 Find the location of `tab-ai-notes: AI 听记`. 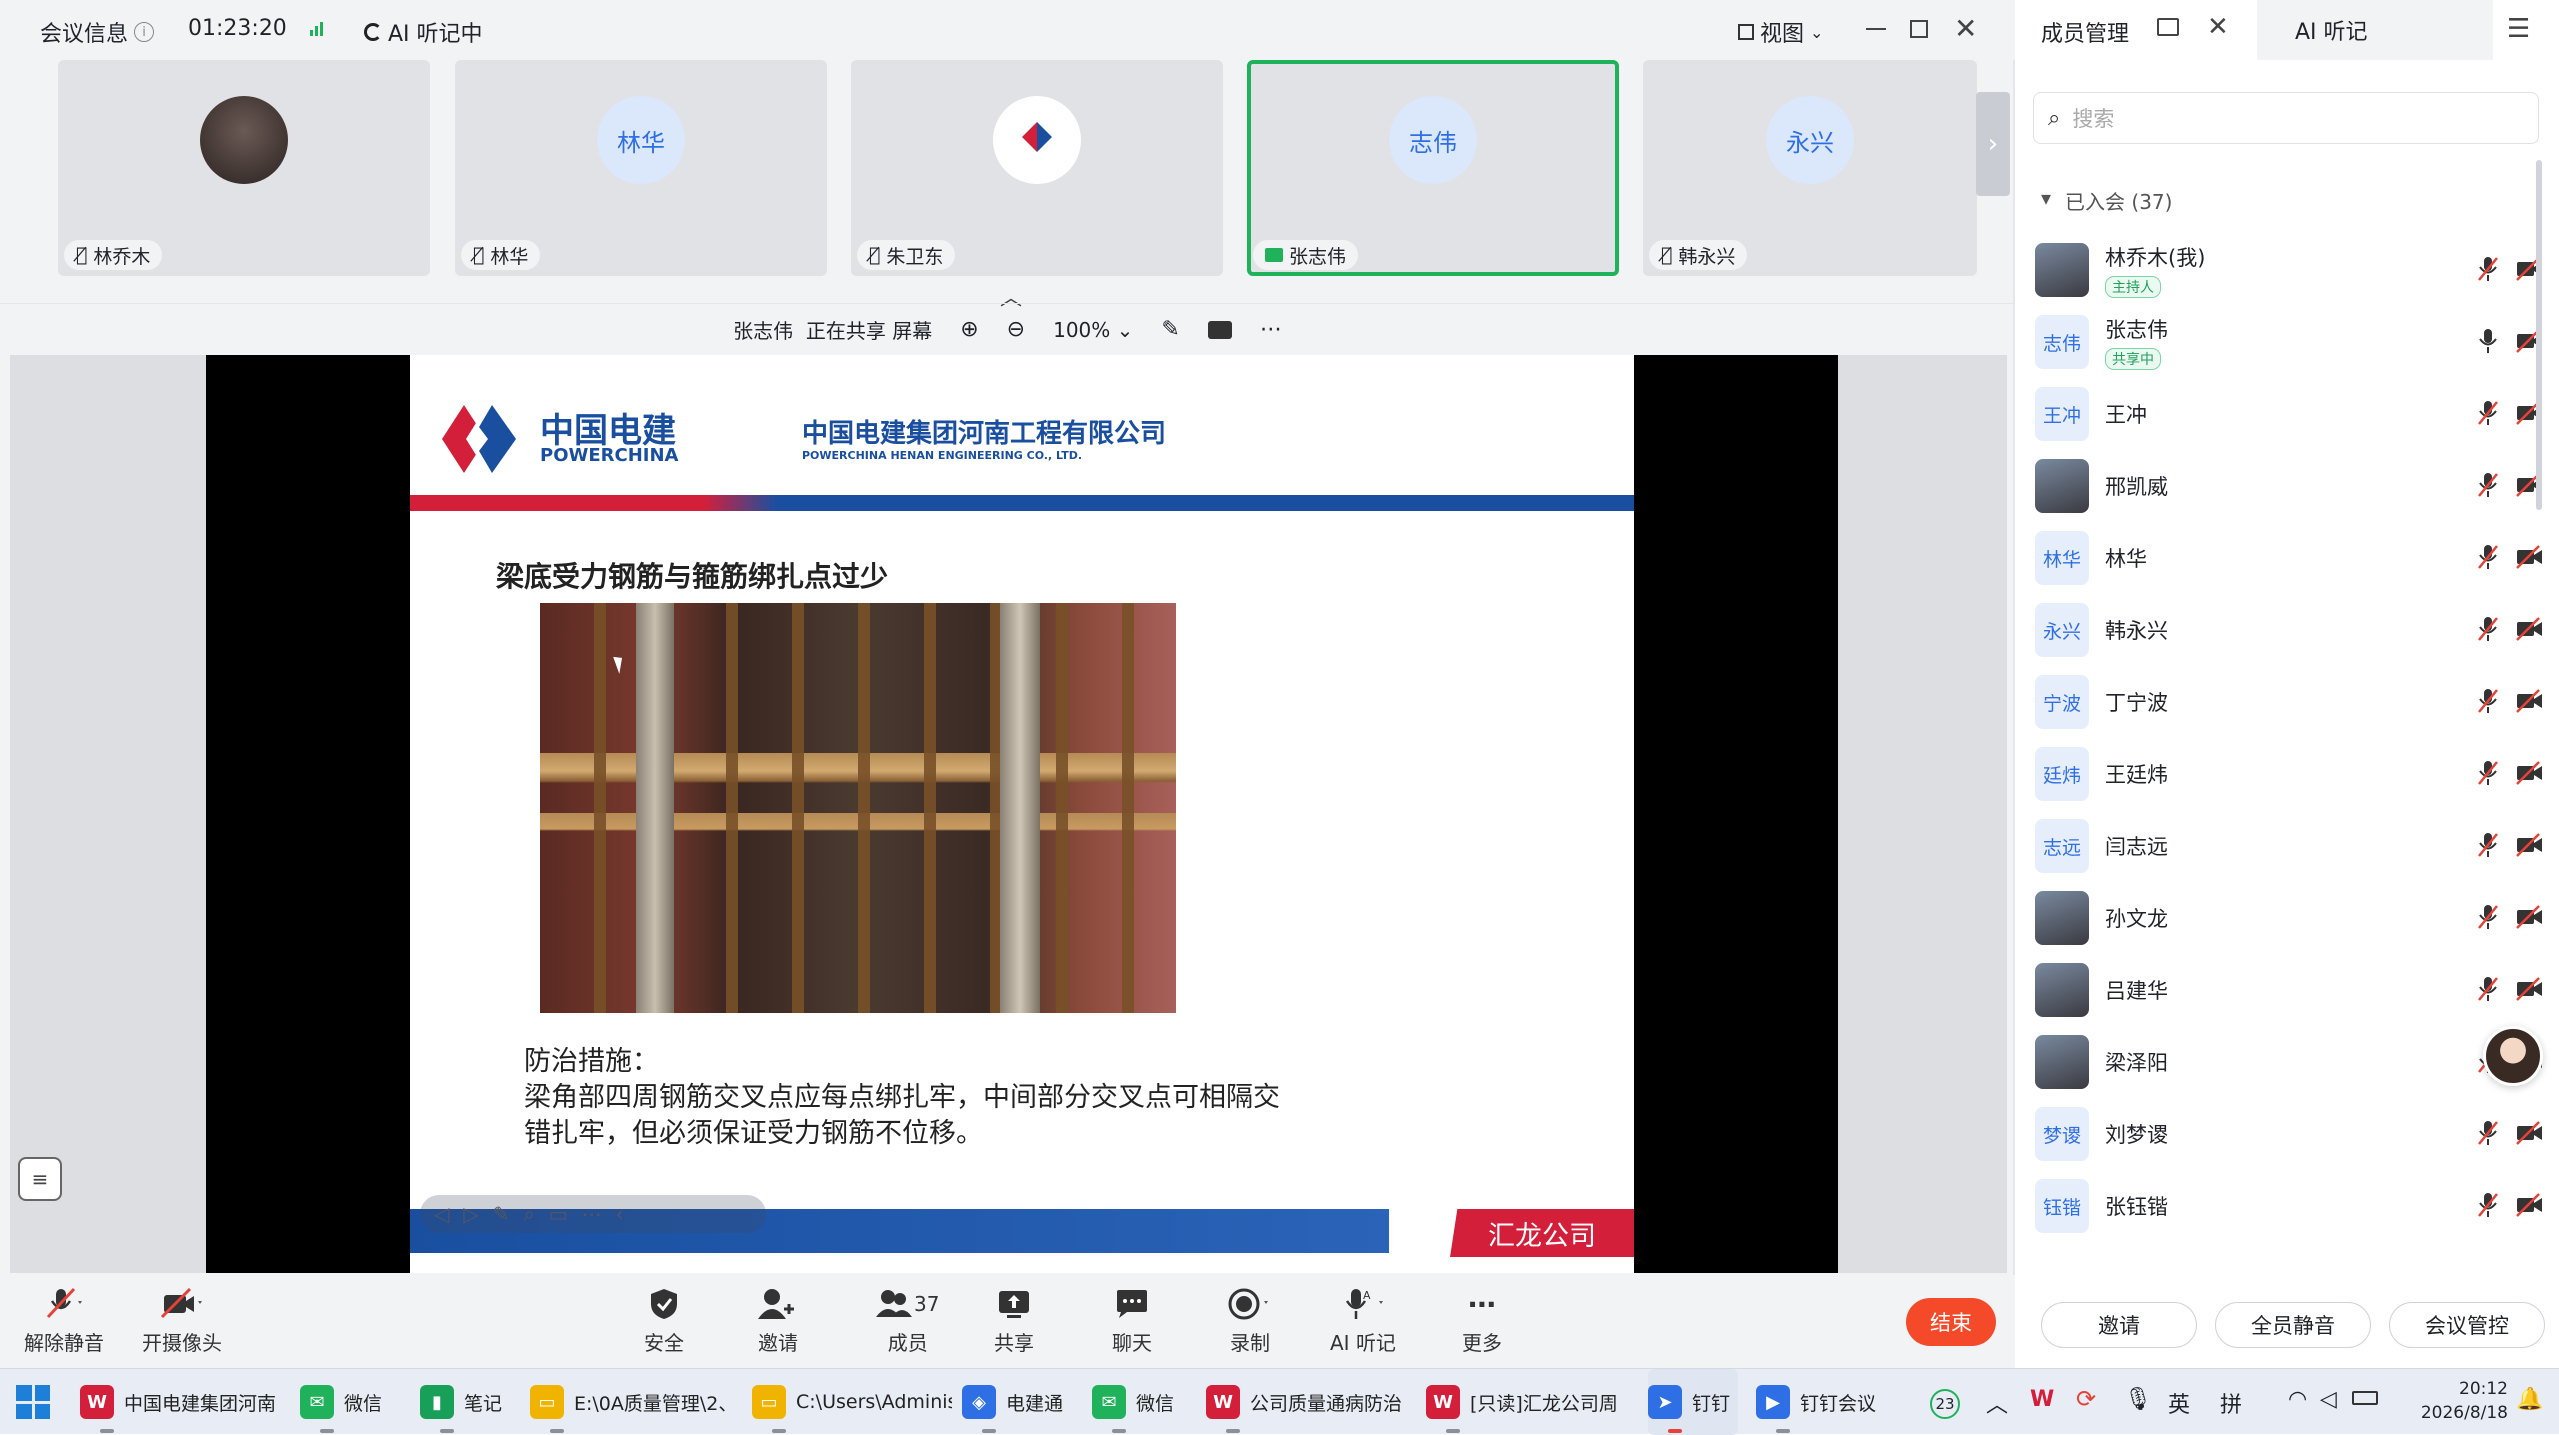

tab-ai-notes: AI 听记 is located at coordinates (2375, 30).